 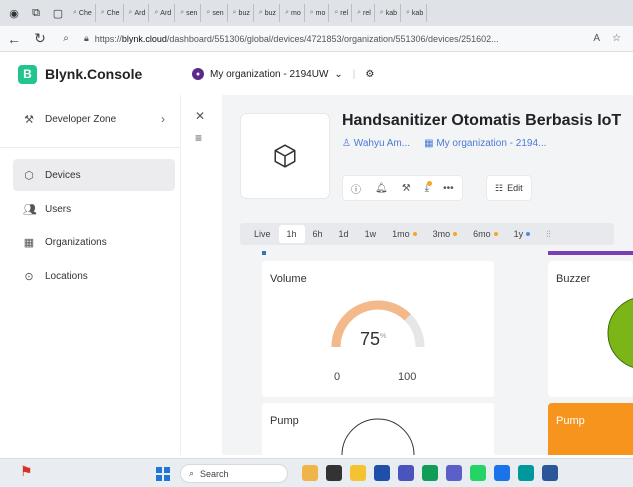 What do you see at coordinates (86, 38) in the screenshot?
I see `lock-icon: 🔒︎` at bounding box center [86, 38].